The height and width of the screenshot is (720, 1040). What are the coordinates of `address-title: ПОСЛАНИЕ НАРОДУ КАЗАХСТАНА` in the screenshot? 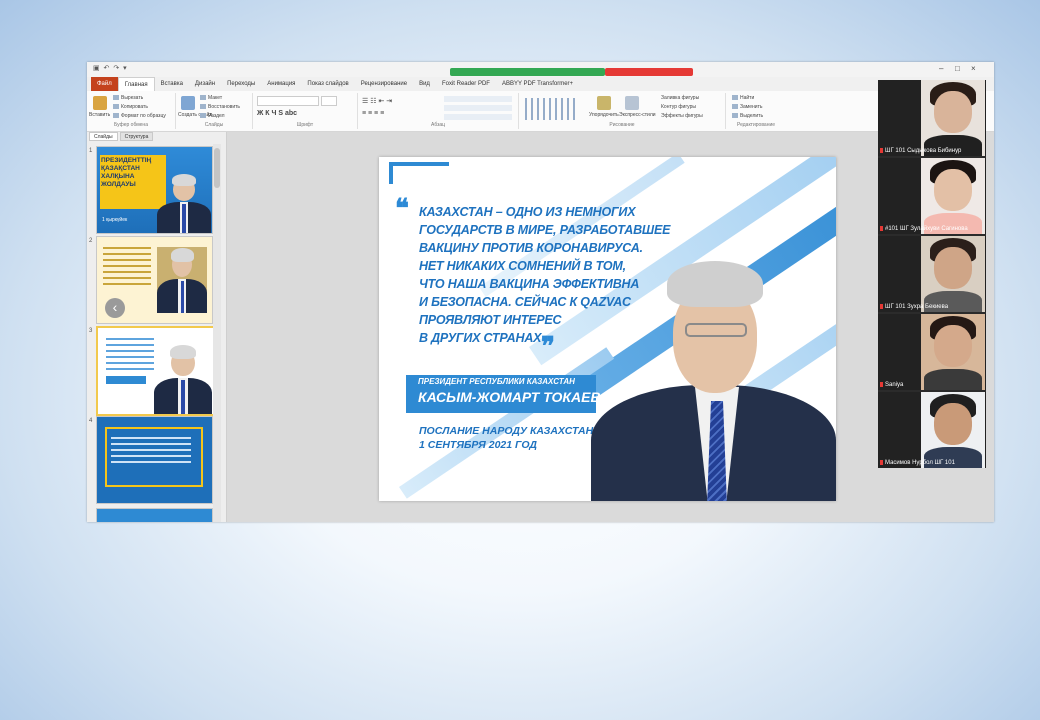 It's located at (510, 431).